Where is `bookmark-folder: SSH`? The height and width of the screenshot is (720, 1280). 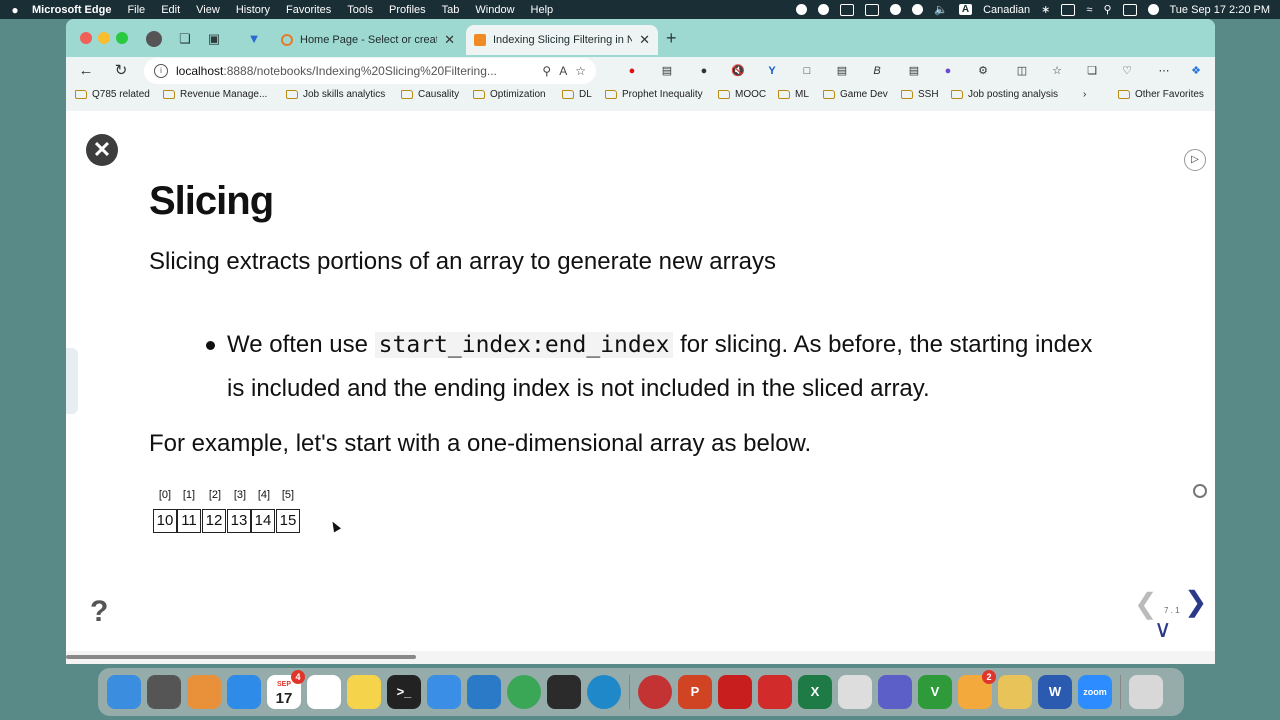 bookmark-folder: SSH is located at coordinates (920, 94).